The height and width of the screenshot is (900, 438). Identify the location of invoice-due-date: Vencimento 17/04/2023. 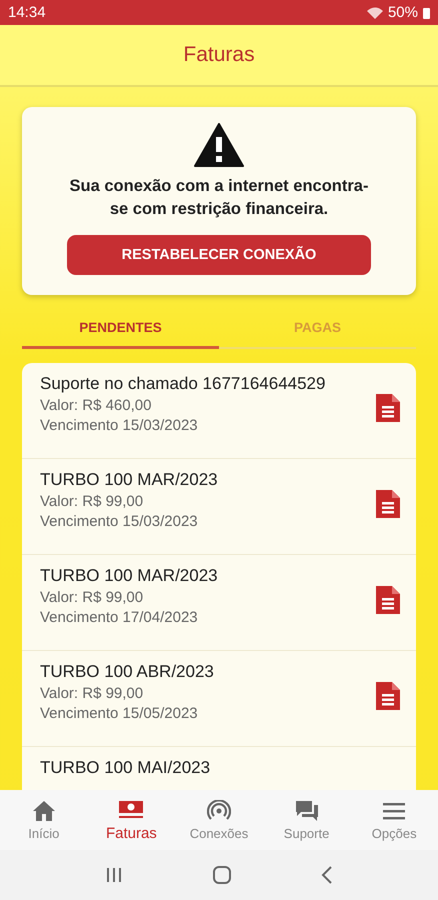
(119, 617).